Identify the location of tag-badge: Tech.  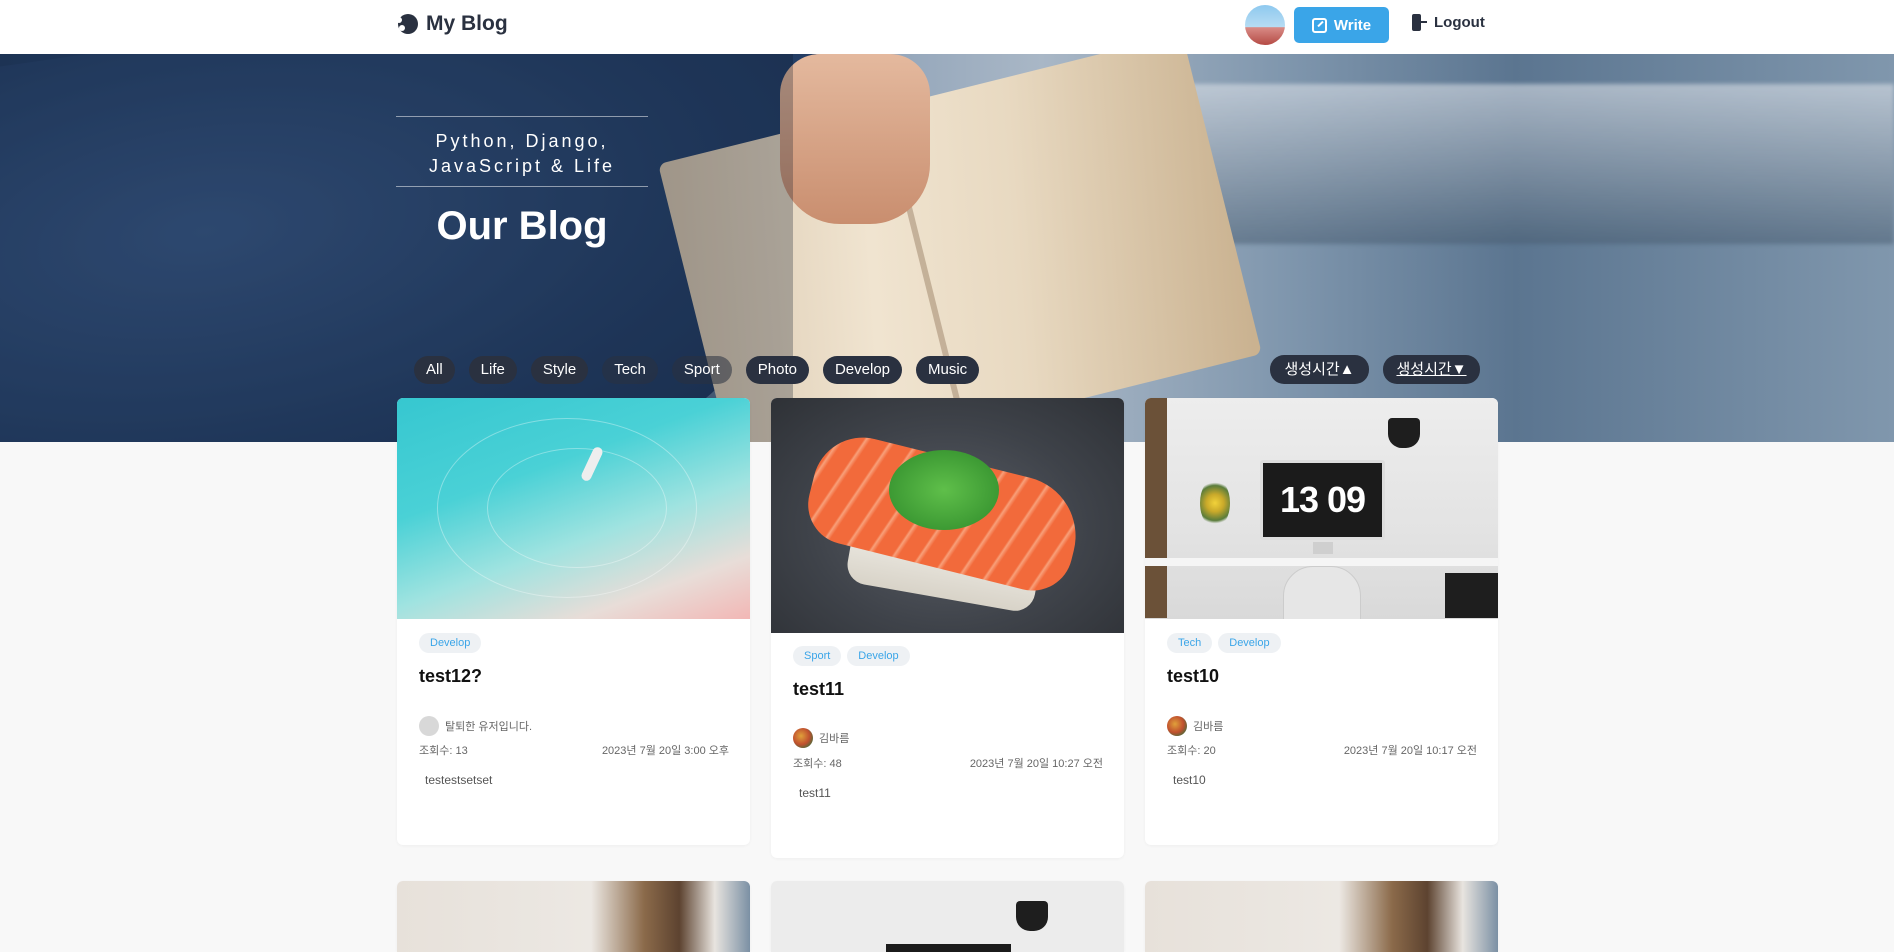
(1190, 643).